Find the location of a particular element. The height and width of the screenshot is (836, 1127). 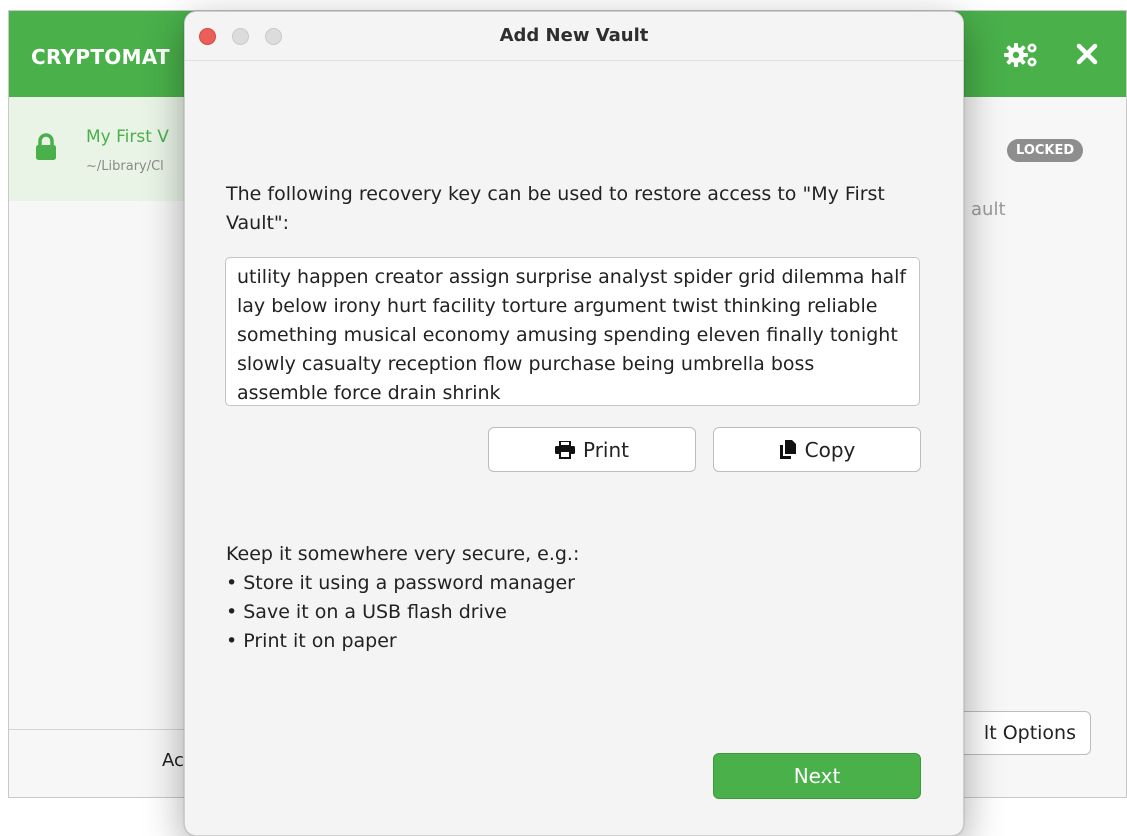

dialog-titlebar: Add New Vault is located at coordinates (574, 36).